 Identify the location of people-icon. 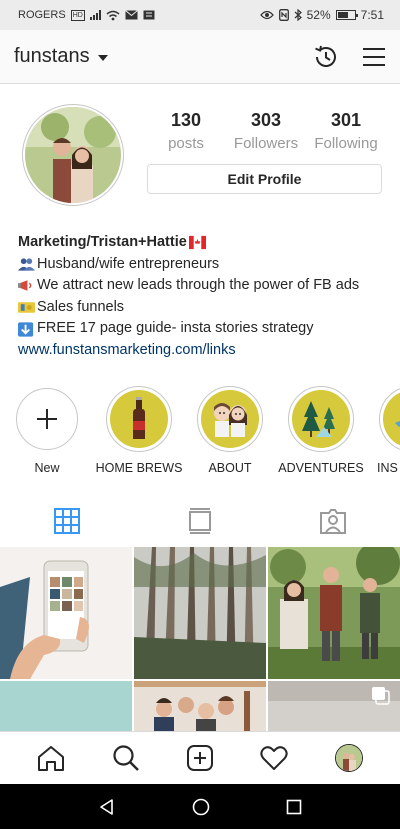
(26, 264).